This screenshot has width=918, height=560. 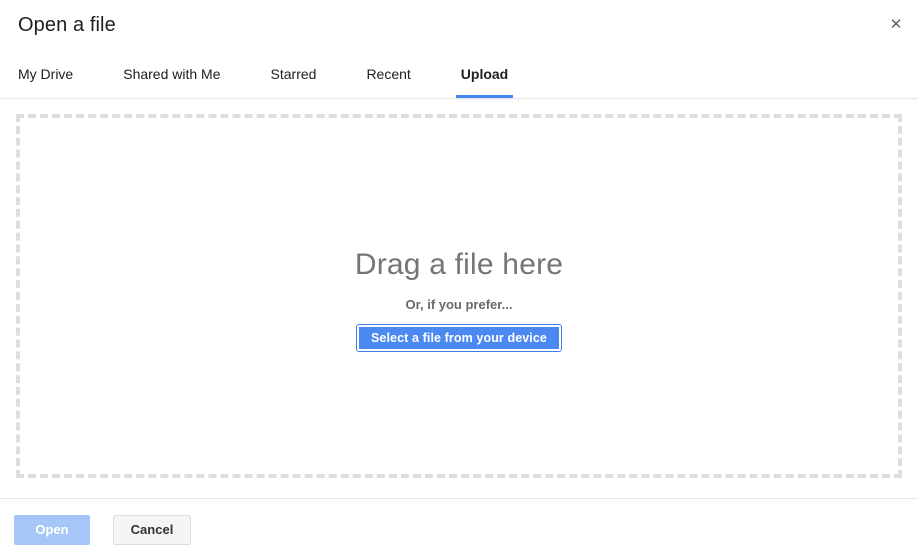 What do you see at coordinates (459, 264) in the screenshot?
I see `drop-zone-heading: Drag a file here` at bounding box center [459, 264].